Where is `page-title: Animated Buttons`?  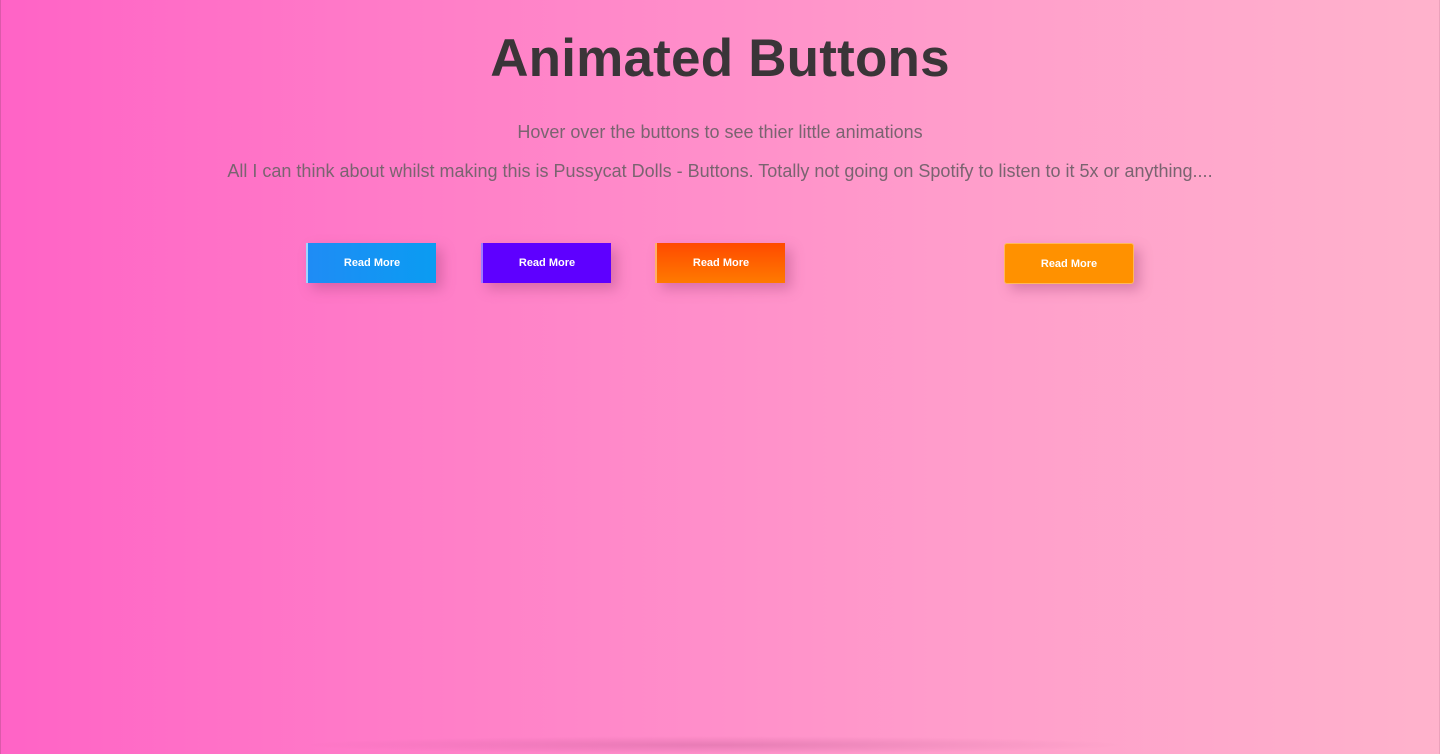
page-title: Animated Buttons is located at coordinates (720, 58).